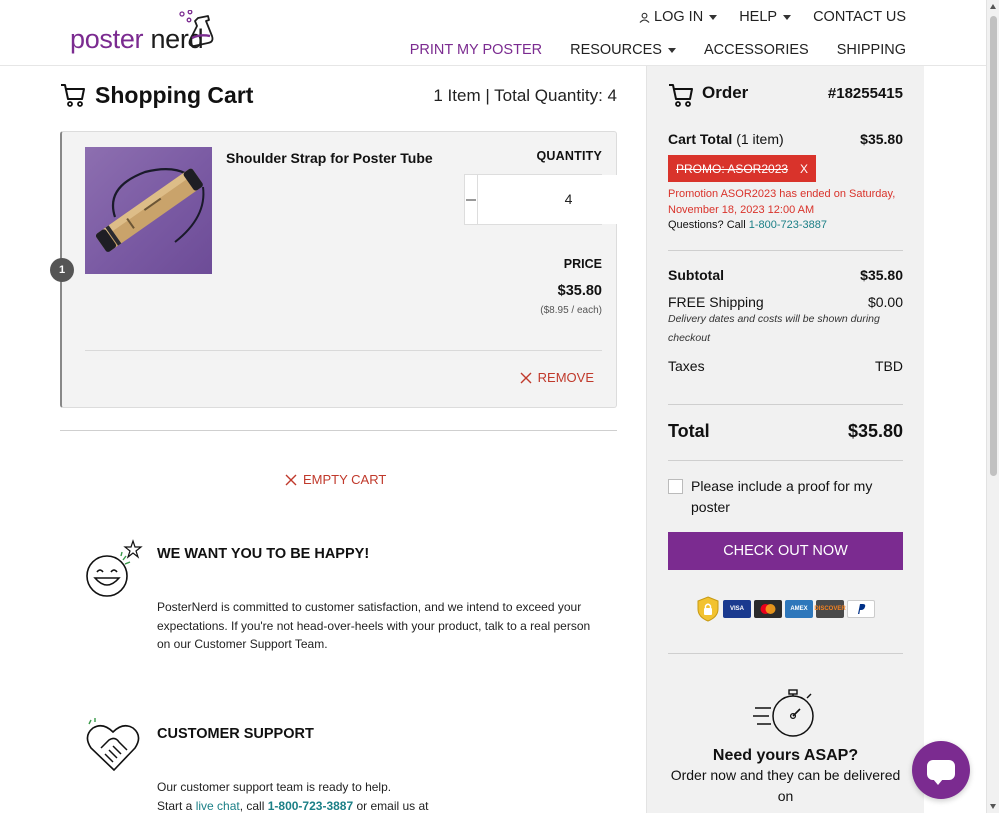  What do you see at coordinates (678, 17) in the screenshot?
I see `login-link: LOG IN` at bounding box center [678, 17].